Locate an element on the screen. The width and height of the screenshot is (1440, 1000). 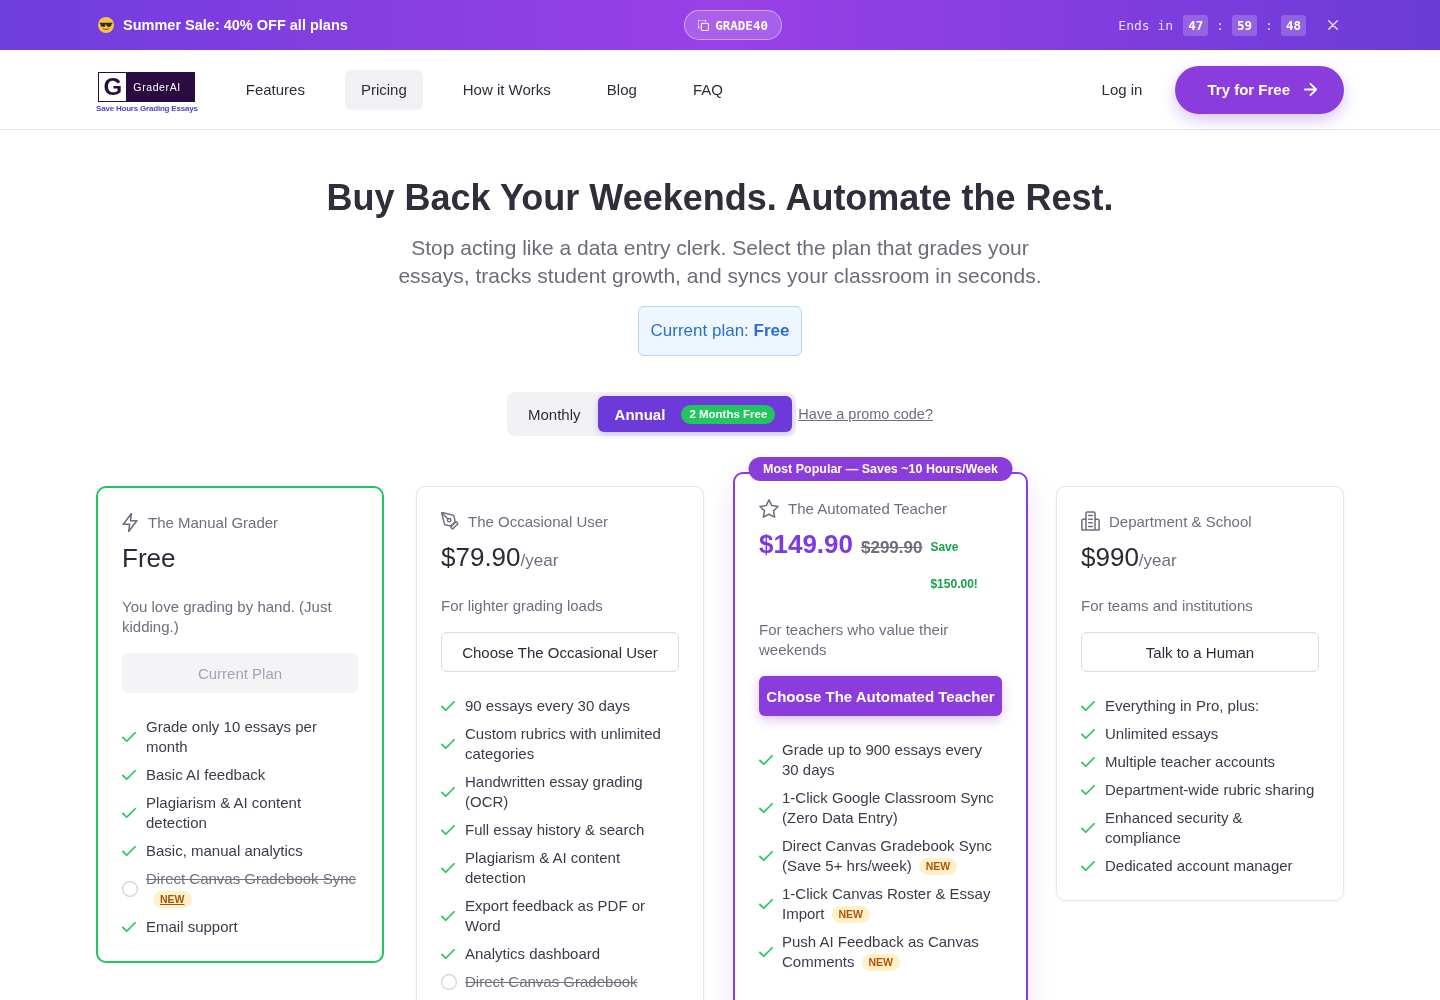
feature-text: Grade only 10 essays per month is located at coordinates (232, 737).